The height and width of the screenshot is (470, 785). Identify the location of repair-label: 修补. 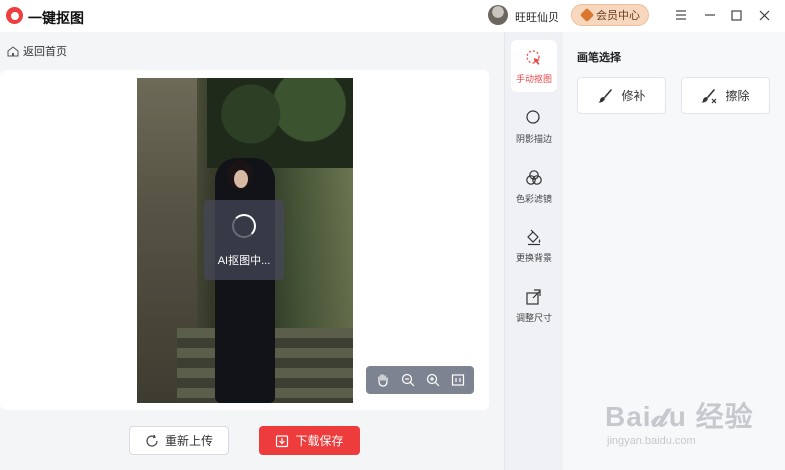
(633, 96).